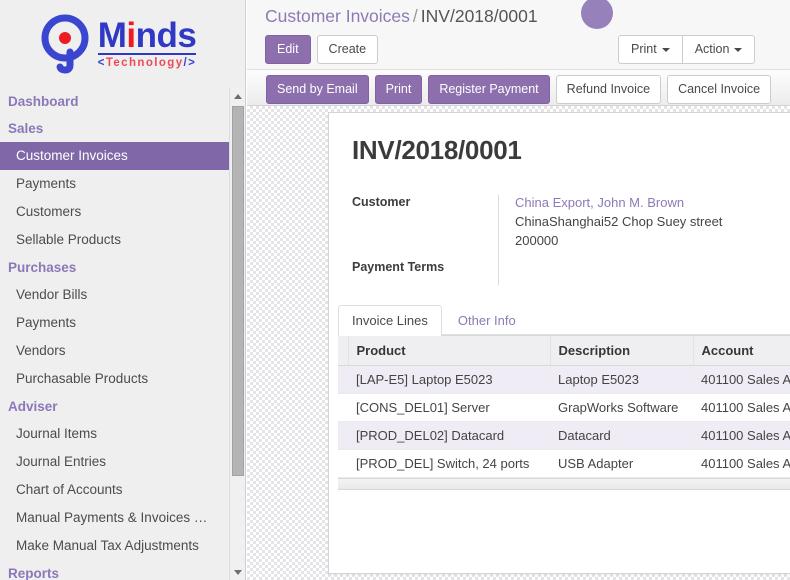  What do you see at coordinates (317, 89) in the screenshot?
I see `send-by-email-button: Send by Email` at bounding box center [317, 89].